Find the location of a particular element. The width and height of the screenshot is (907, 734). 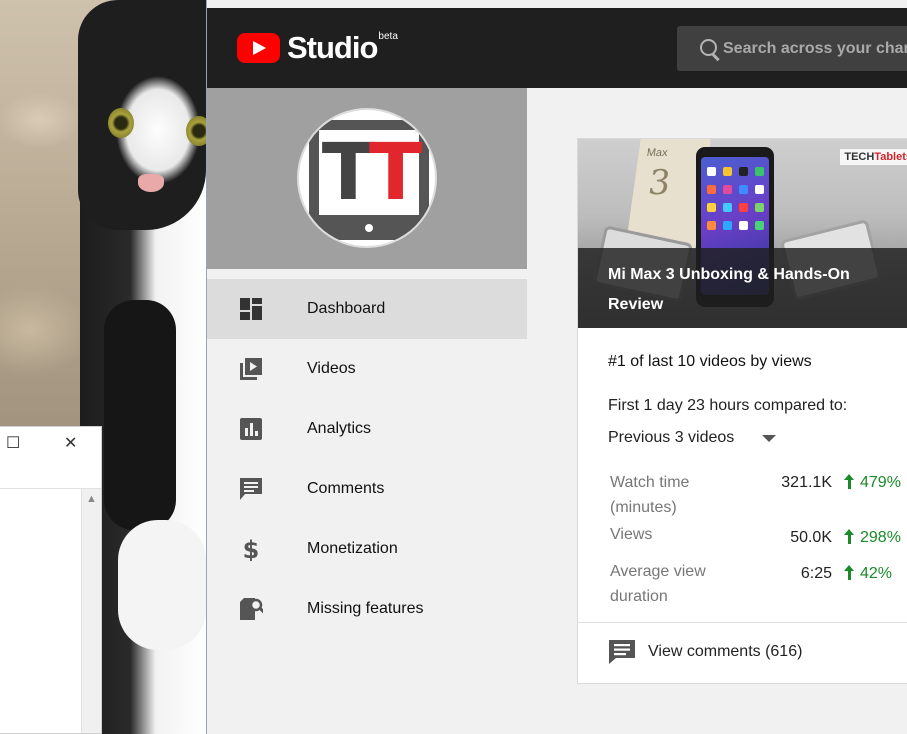

view-comments-label: View comments (616) is located at coordinates (725, 651).